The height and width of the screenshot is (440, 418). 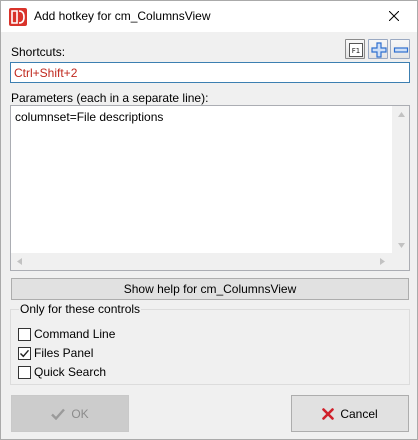 I want to click on f1-help-icon: F1, so click(x=356, y=50).